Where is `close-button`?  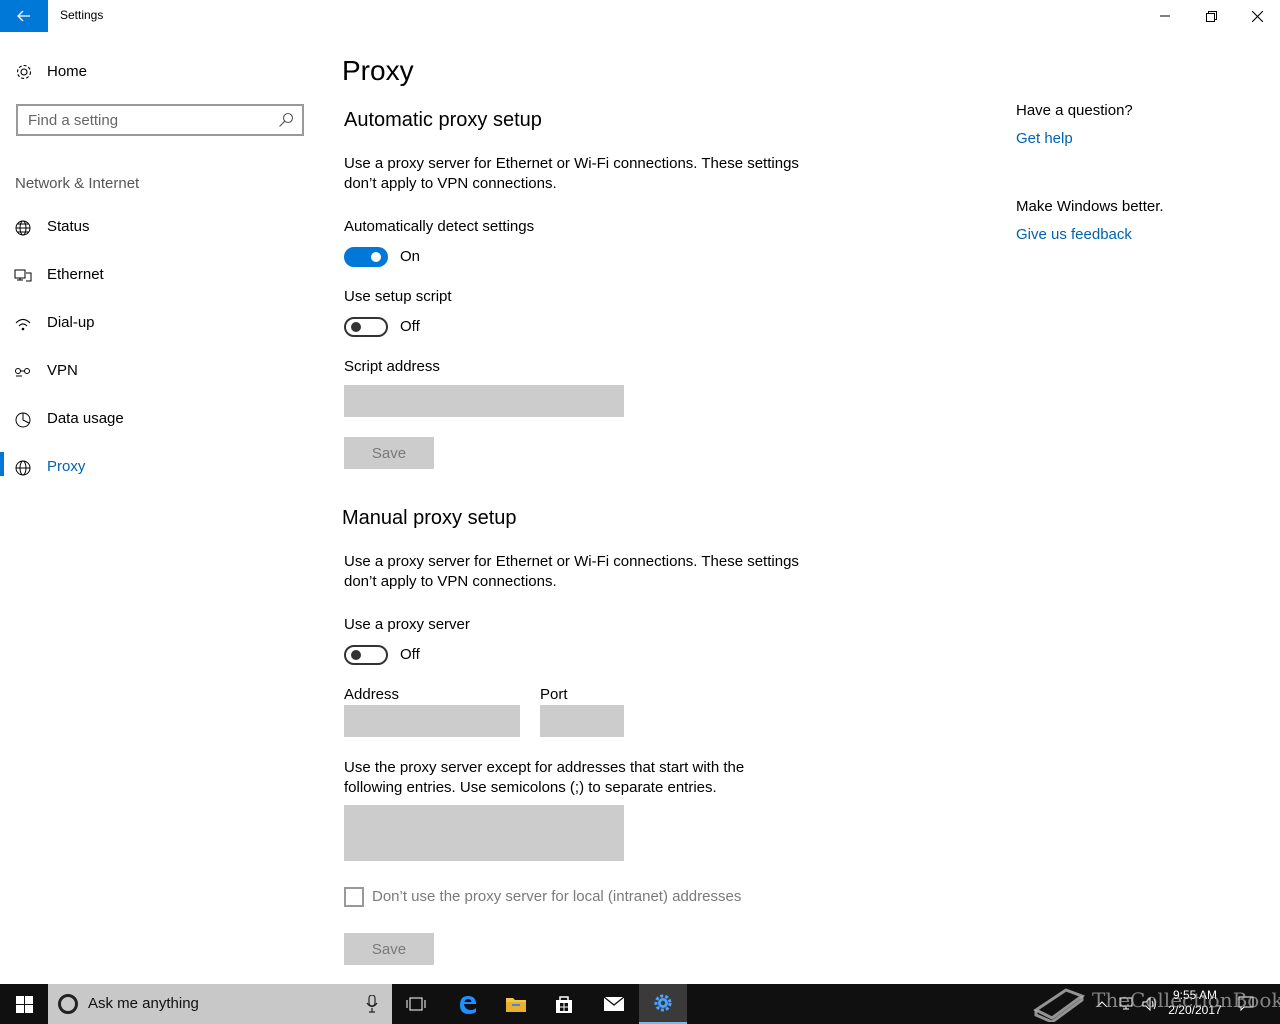 close-button is located at coordinates (1257, 16).